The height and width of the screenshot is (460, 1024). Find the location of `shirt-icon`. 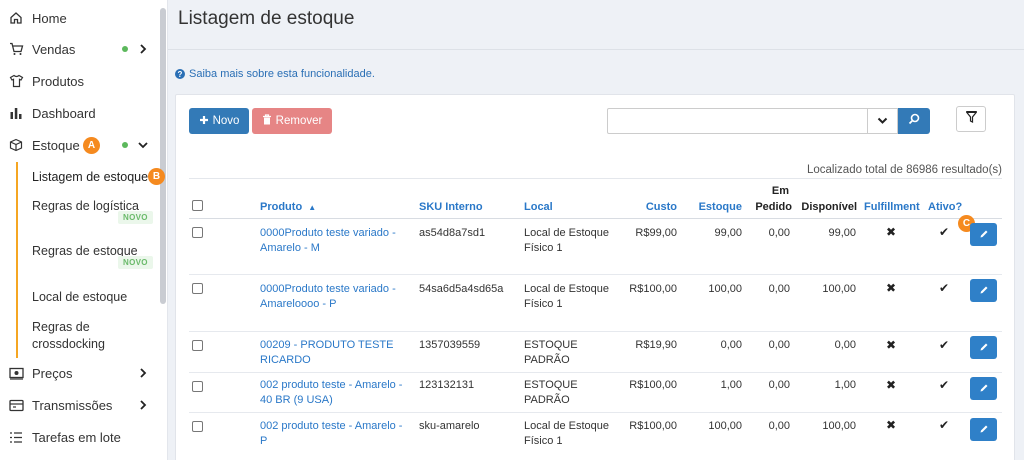

shirt-icon is located at coordinates (16, 81).